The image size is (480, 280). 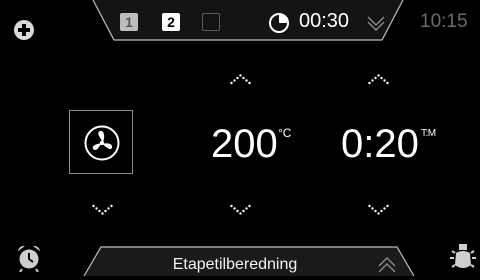 I want to click on temperature-unit: °C, so click(x=285, y=133).